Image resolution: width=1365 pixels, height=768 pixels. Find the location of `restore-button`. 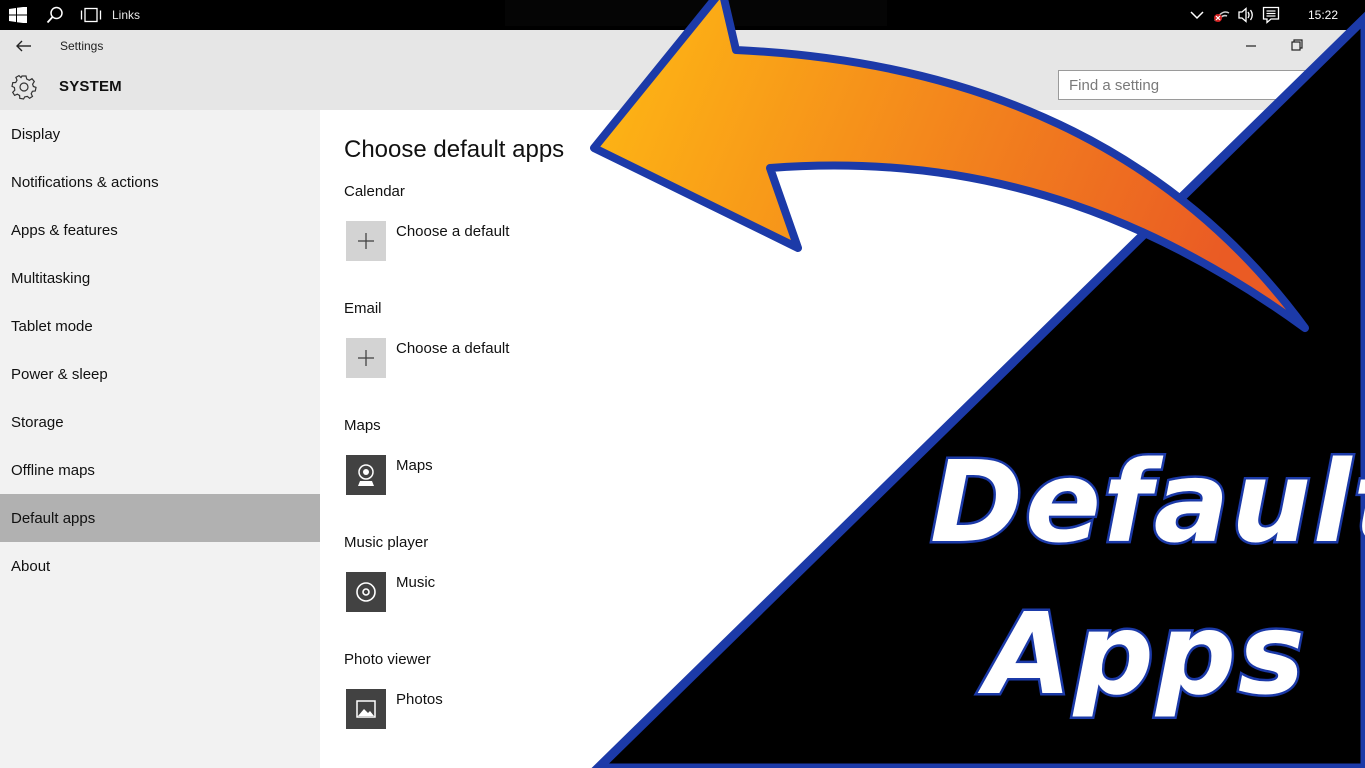

restore-button is located at coordinates (1297, 45).